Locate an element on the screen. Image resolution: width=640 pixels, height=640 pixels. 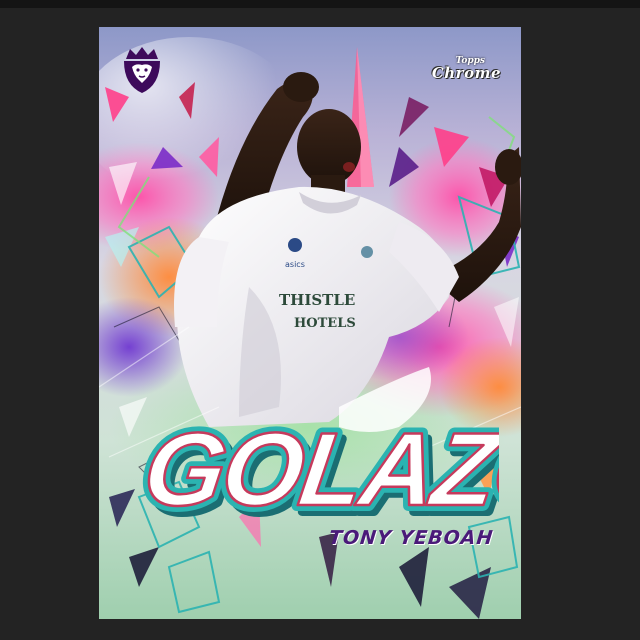
svg-text: asics is located at coordinates (295, 264).